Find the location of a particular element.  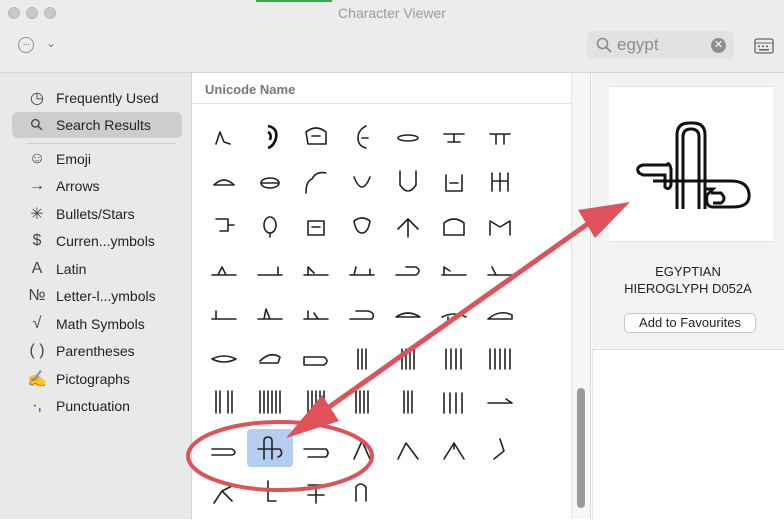

scrollbar-thumb is located at coordinates (581, 448).